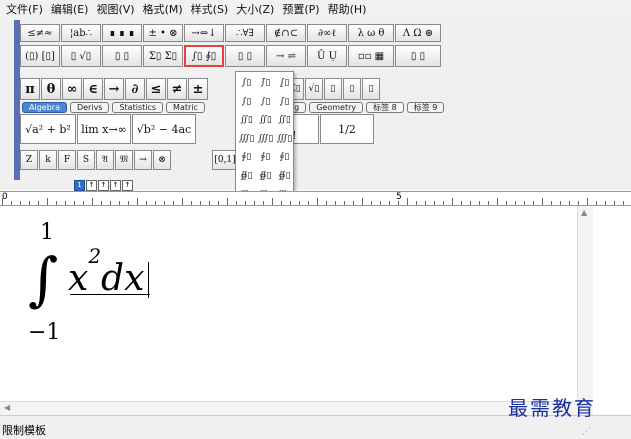 The image size is (631, 439). What do you see at coordinates (44, 332) in the screenshot?
I see `lower-limit: −1` at bounding box center [44, 332].